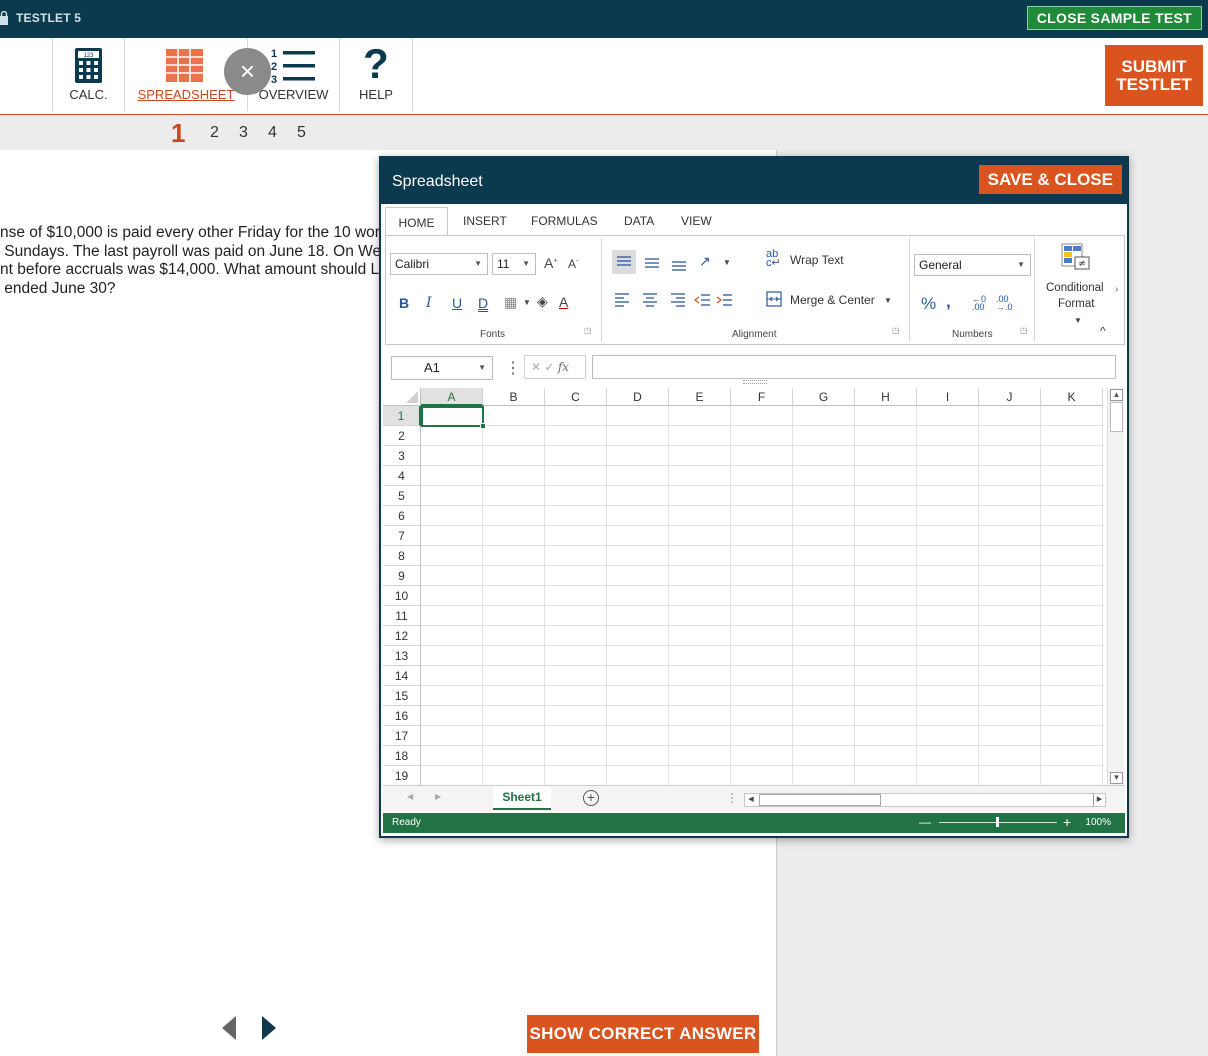 This screenshot has width=1208, height=1056. What do you see at coordinates (824, 496) in the screenshot?
I see `cell-g5` at bounding box center [824, 496].